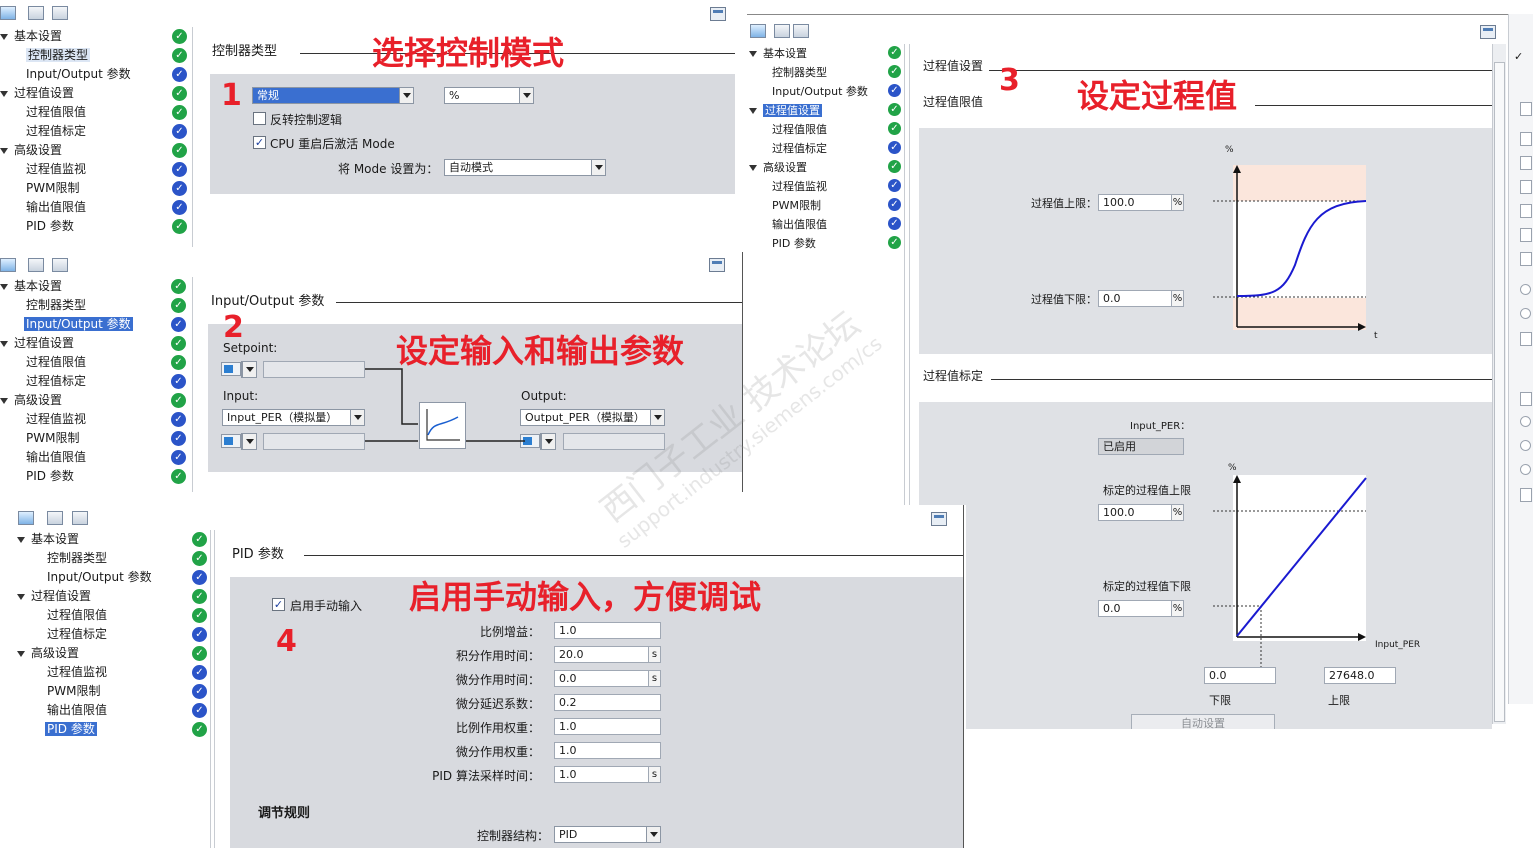 The image size is (1533, 848). What do you see at coordinates (607, 834) in the screenshot?
I see `structure-select: PID` at bounding box center [607, 834].